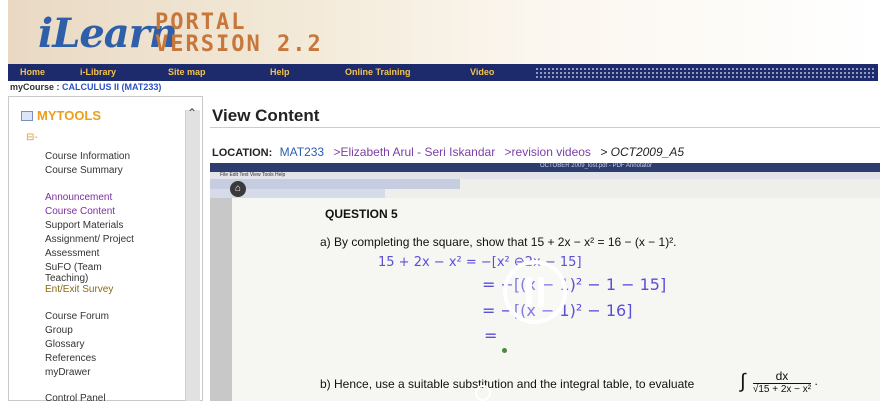  What do you see at coordinates (743, 381) in the screenshot?
I see `integral-sign: ∫` at bounding box center [743, 381].